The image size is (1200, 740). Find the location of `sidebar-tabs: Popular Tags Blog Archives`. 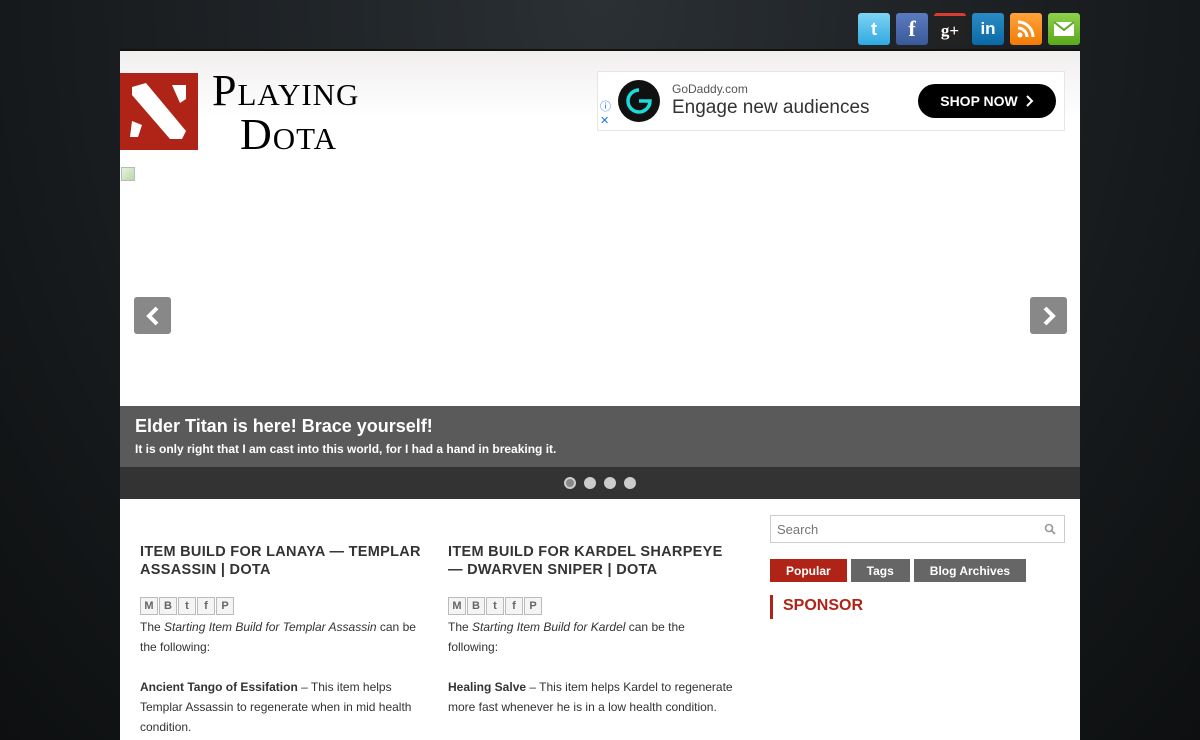

sidebar-tabs: Popular Tags Blog Archives is located at coordinates (917, 570).